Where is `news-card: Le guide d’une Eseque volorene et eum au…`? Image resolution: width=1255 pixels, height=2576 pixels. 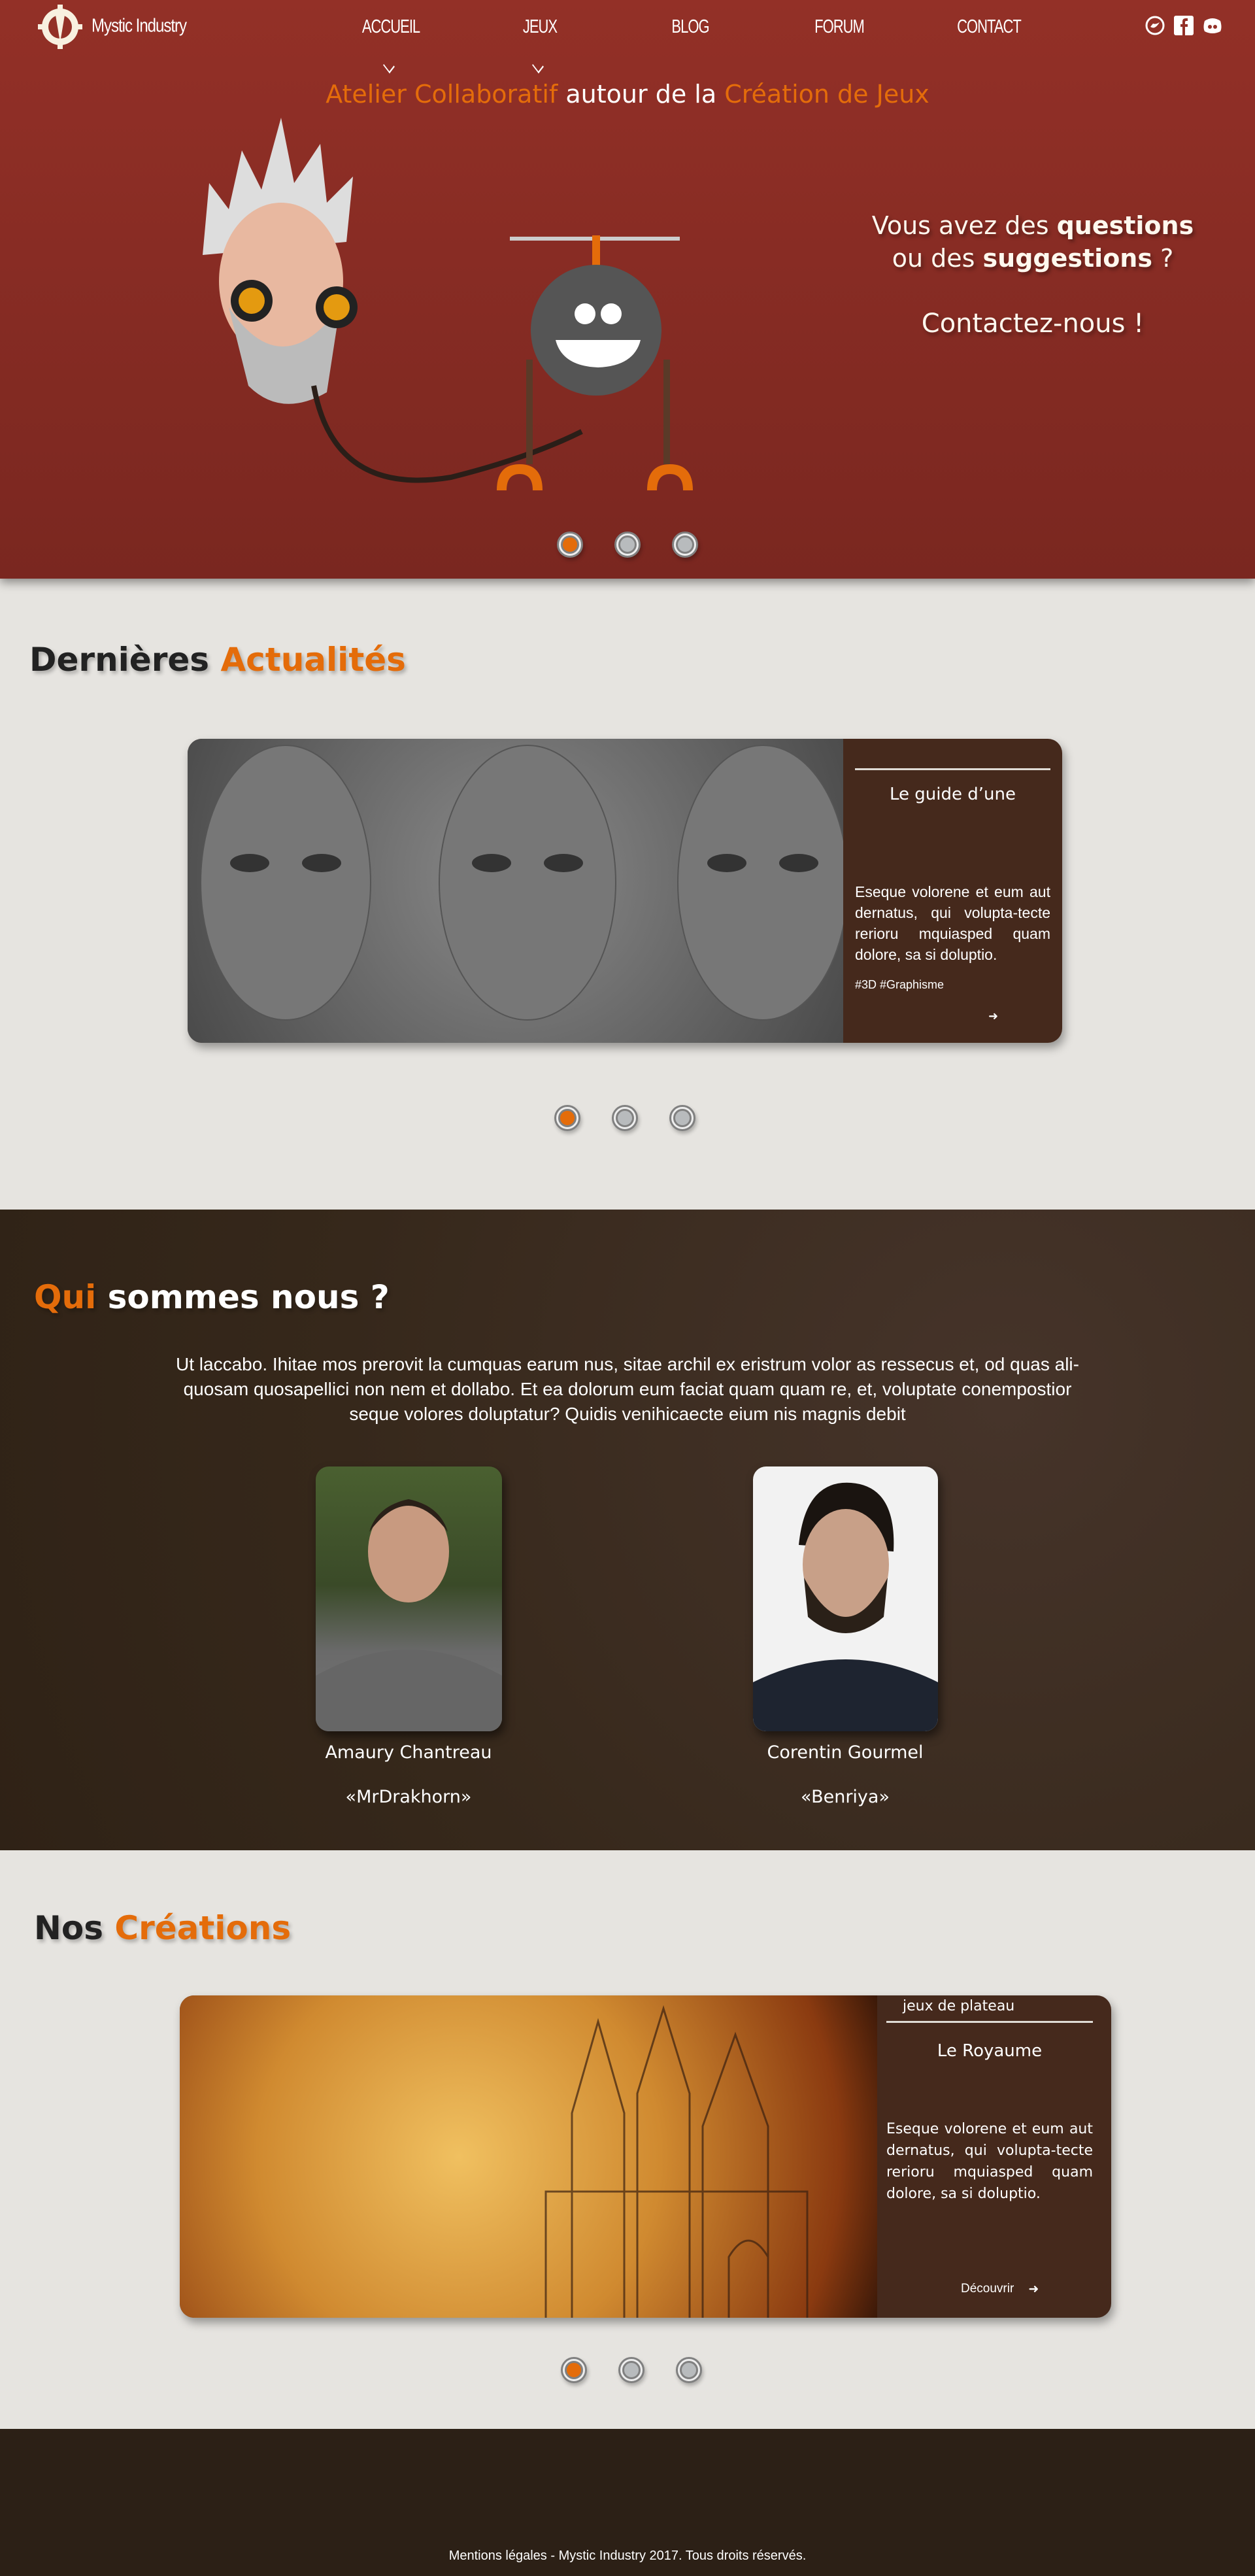 news-card: Le guide d’une Eseque volorene et eum au… is located at coordinates (625, 891).